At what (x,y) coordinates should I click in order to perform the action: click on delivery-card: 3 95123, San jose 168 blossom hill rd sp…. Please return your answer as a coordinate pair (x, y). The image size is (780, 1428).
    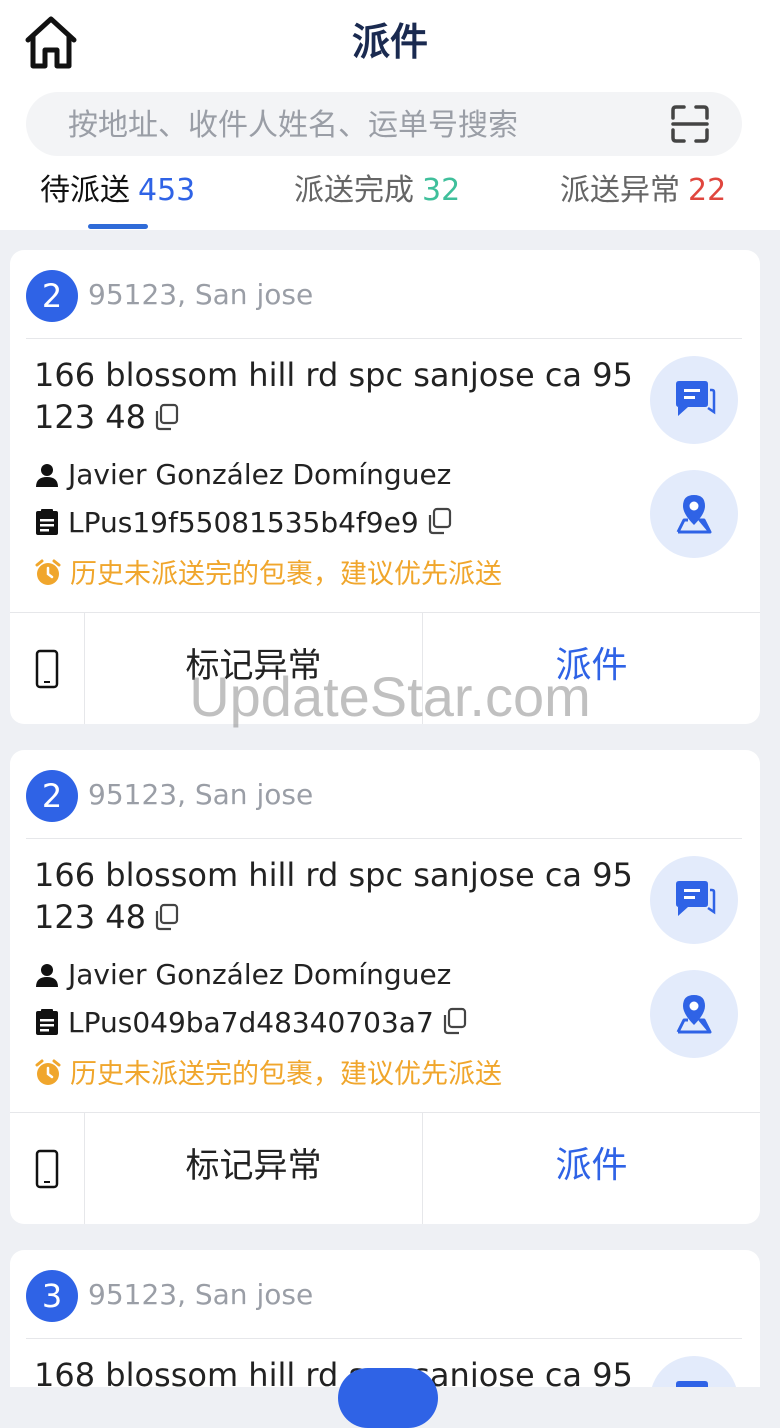
    Looking at the image, I should click on (385, 1318).